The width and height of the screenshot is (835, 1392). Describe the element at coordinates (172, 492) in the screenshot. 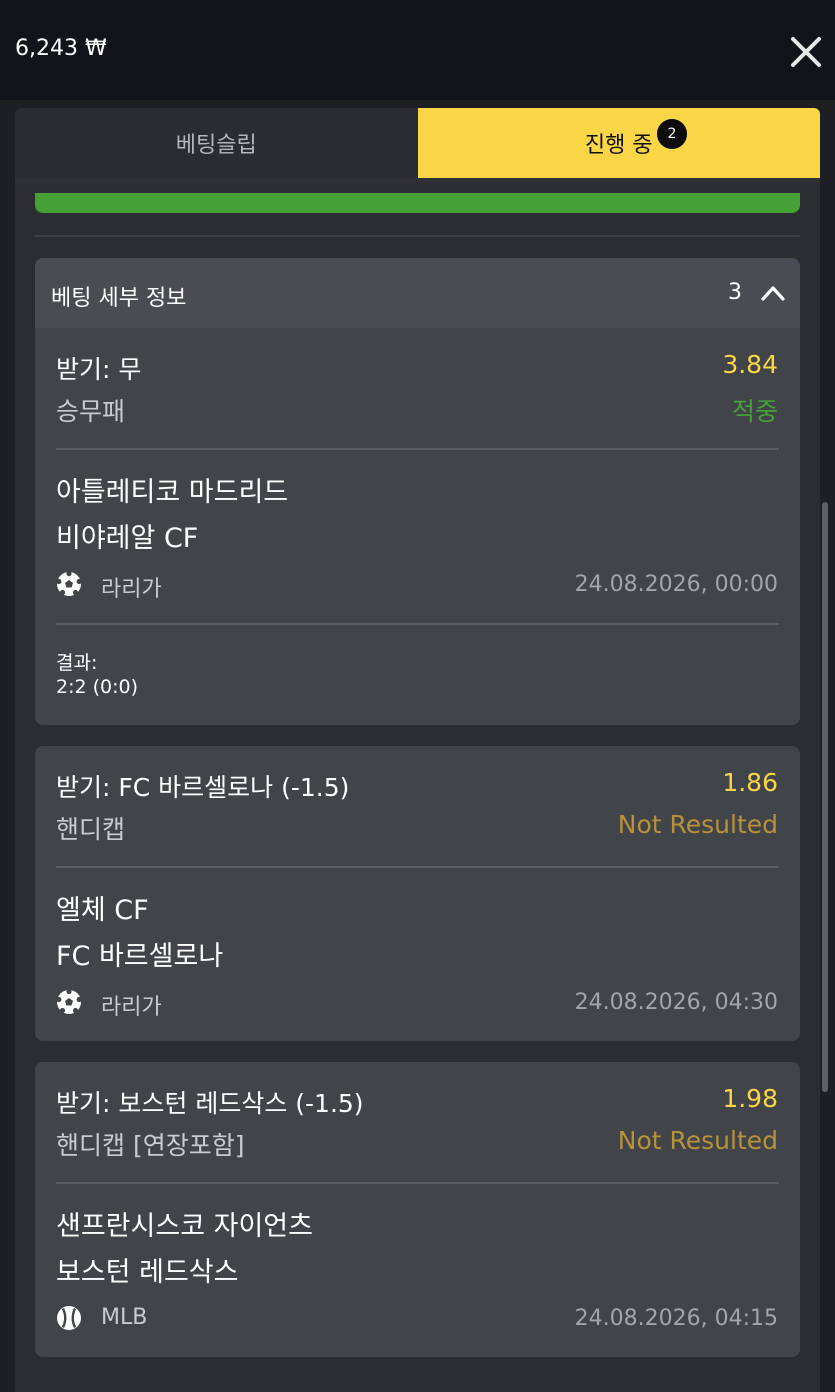

I see `team-home: 아틀레티코 마드리드` at that location.